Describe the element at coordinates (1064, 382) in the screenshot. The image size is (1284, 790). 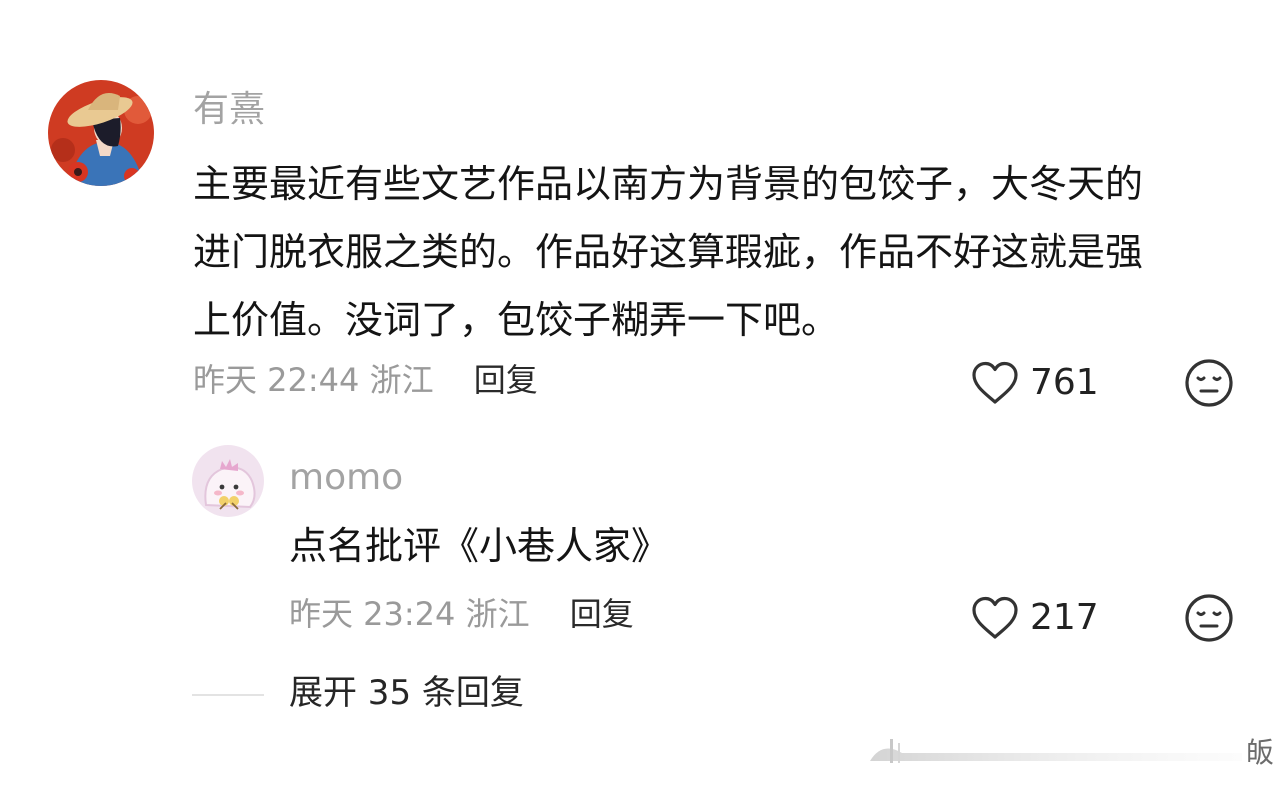
I see `like-count: 761` at that location.